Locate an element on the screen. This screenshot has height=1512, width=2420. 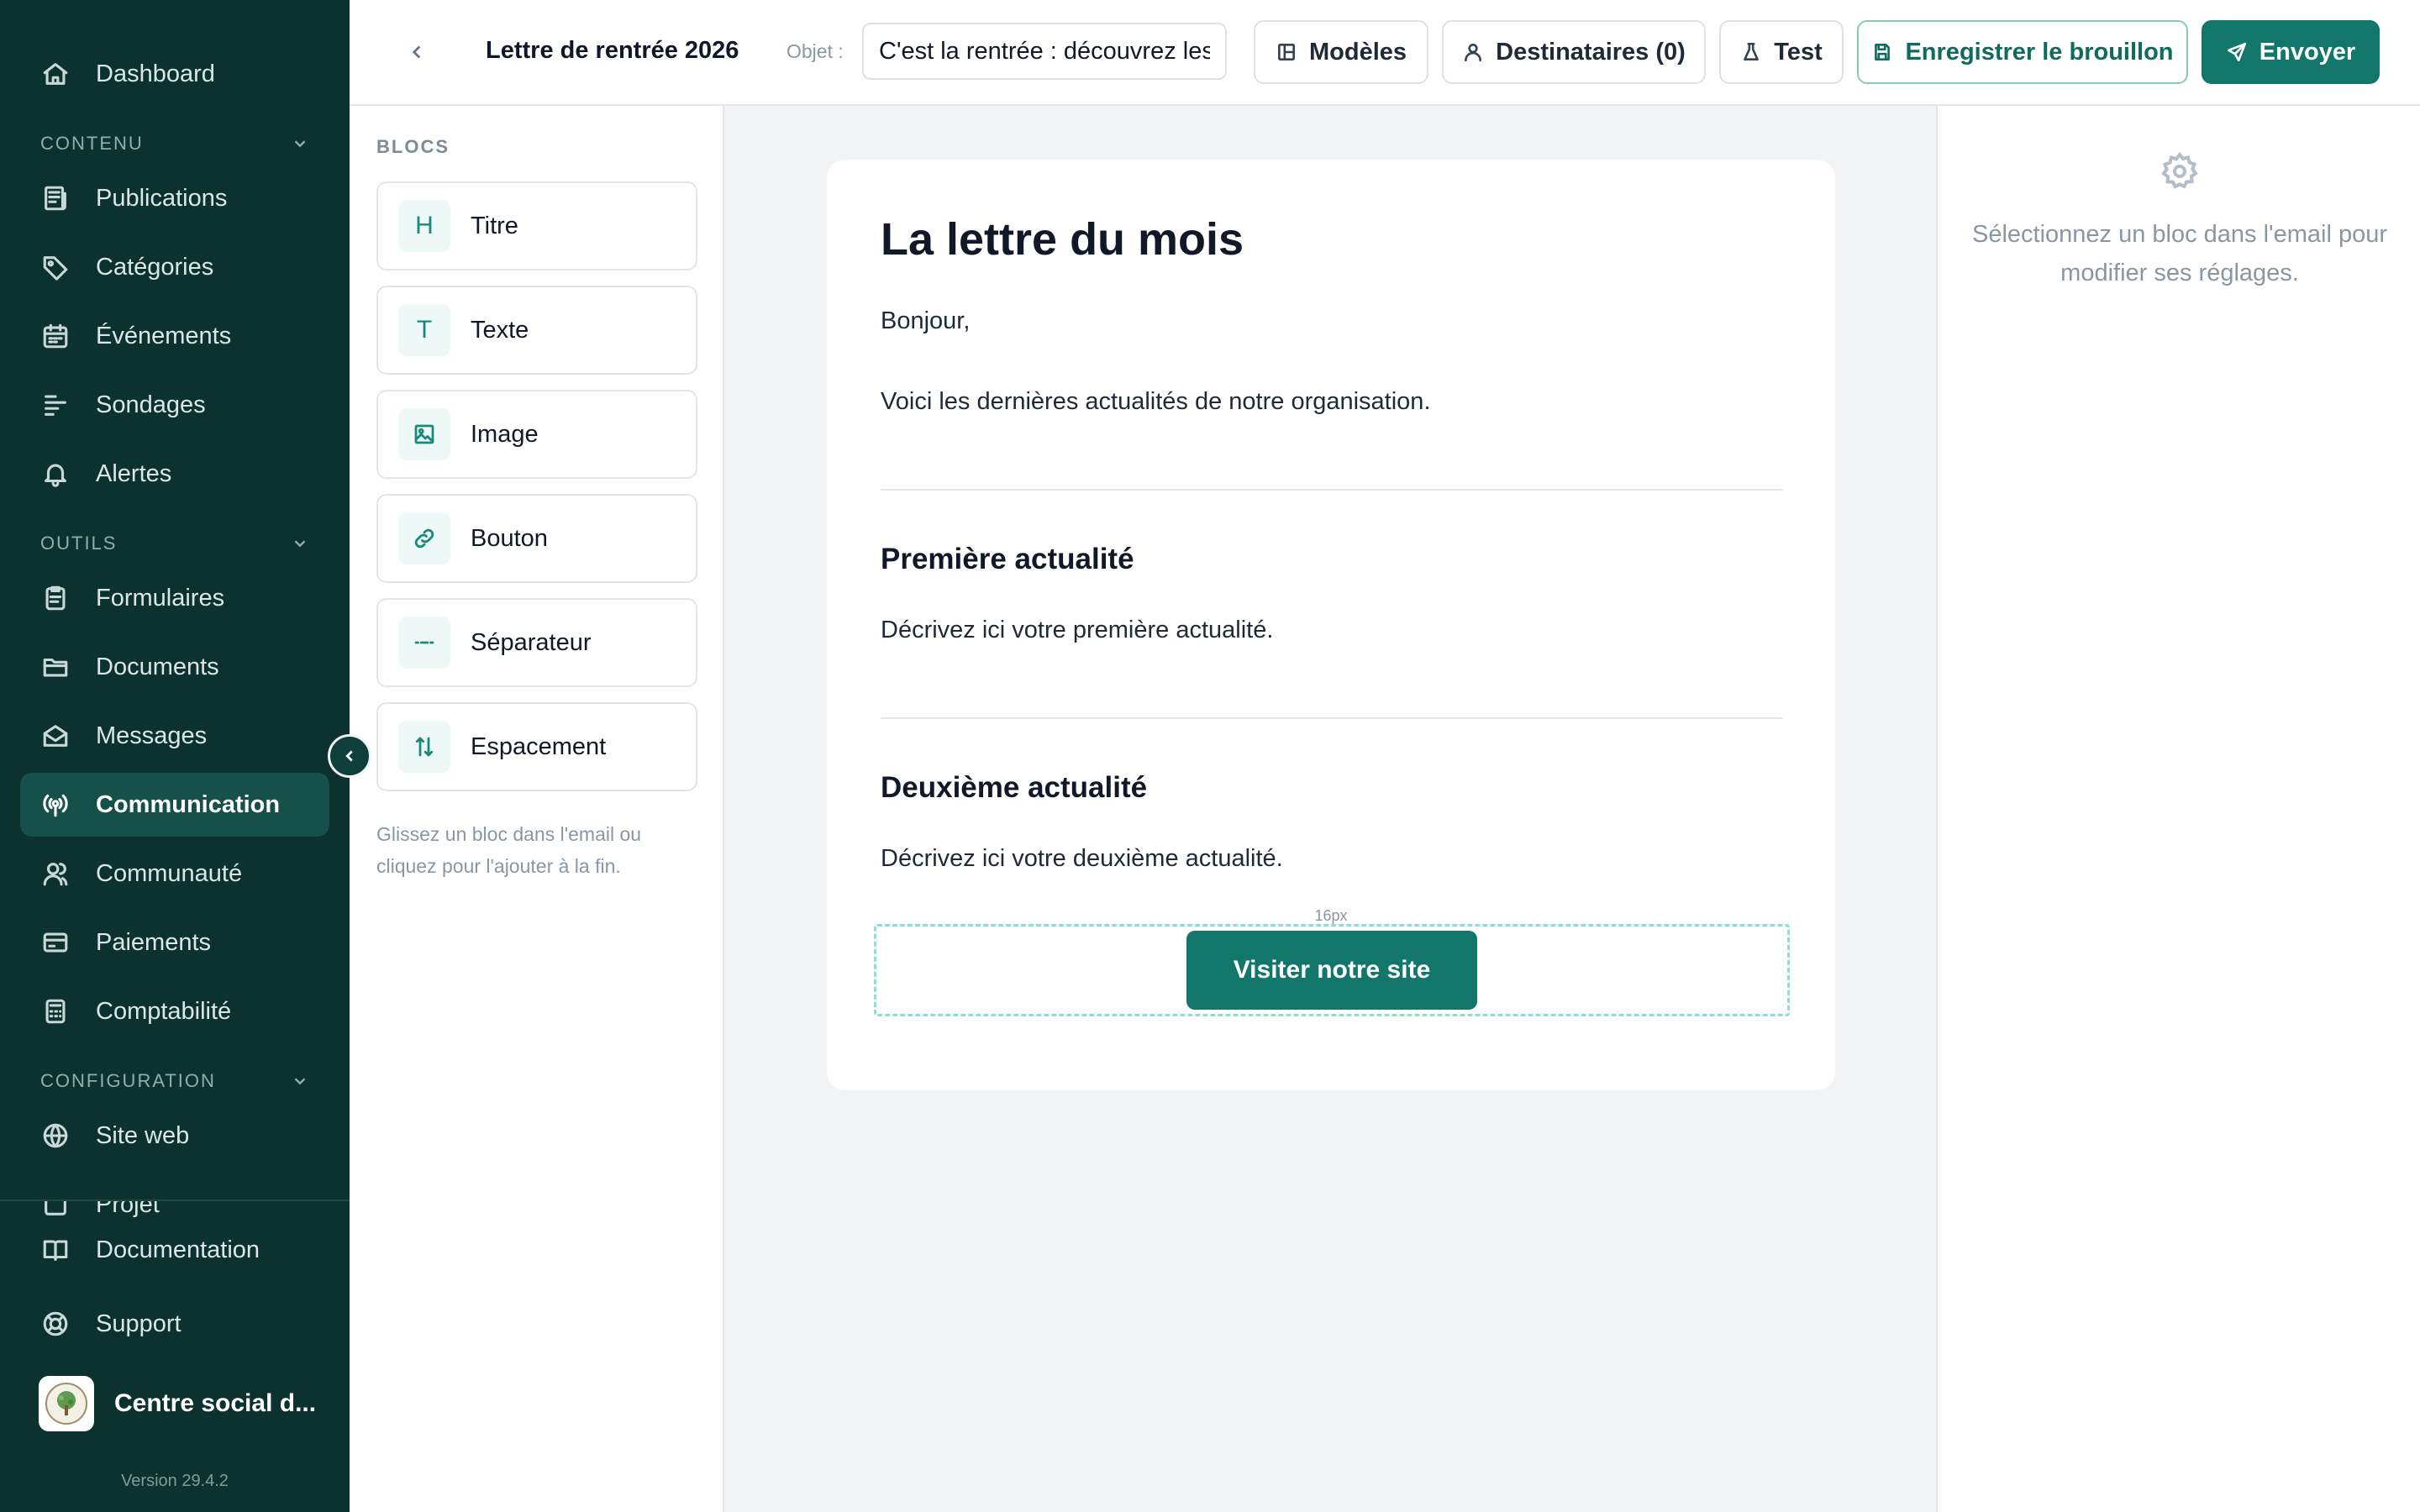
user-icon is located at coordinates (1473, 53).